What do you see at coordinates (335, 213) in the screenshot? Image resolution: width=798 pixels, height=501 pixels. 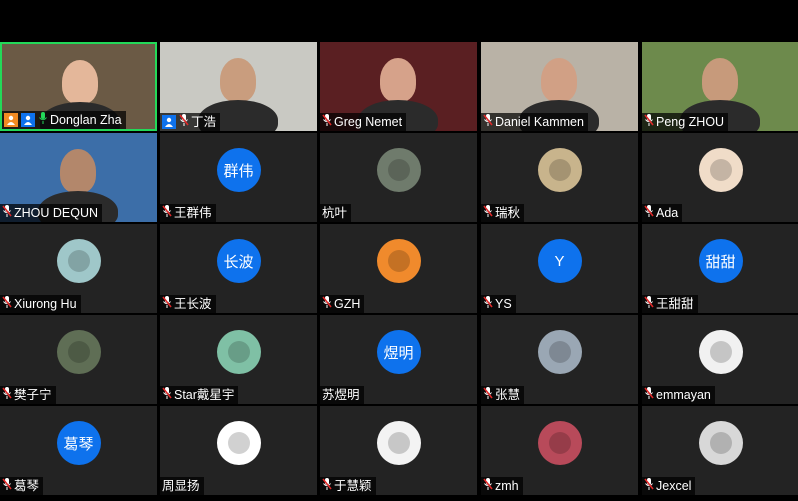 I see `participant-name: 杭叶` at bounding box center [335, 213].